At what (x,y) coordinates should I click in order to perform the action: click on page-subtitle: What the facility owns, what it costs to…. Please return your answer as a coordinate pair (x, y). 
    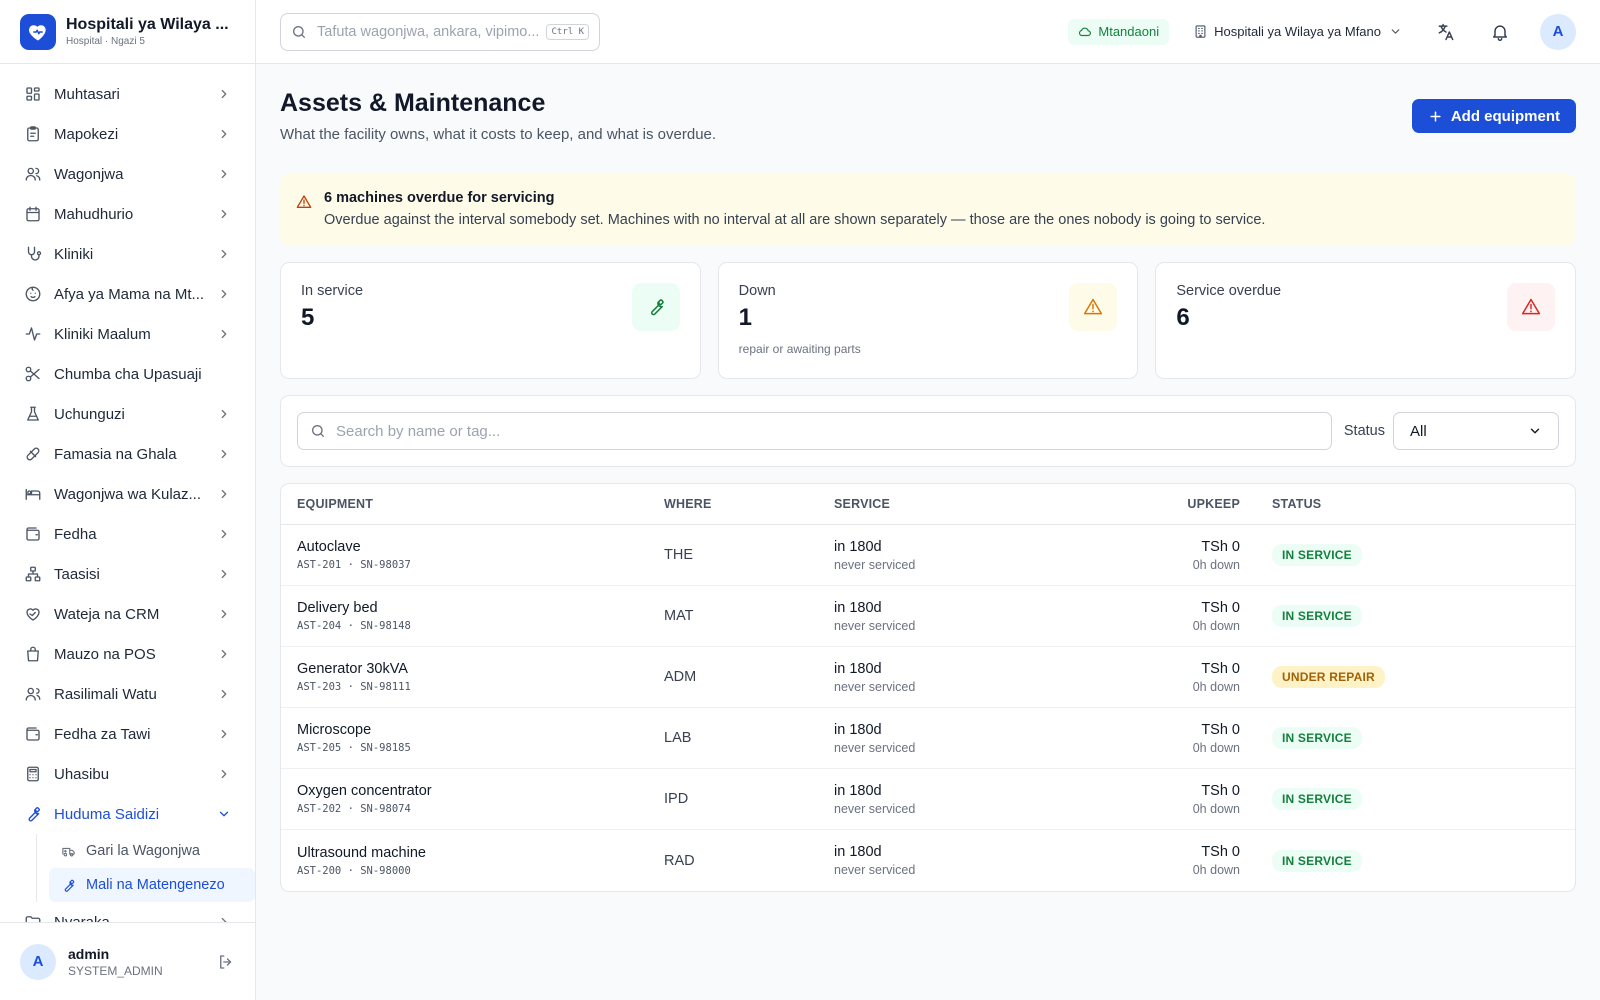
    Looking at the image, I should click on (498, 134).